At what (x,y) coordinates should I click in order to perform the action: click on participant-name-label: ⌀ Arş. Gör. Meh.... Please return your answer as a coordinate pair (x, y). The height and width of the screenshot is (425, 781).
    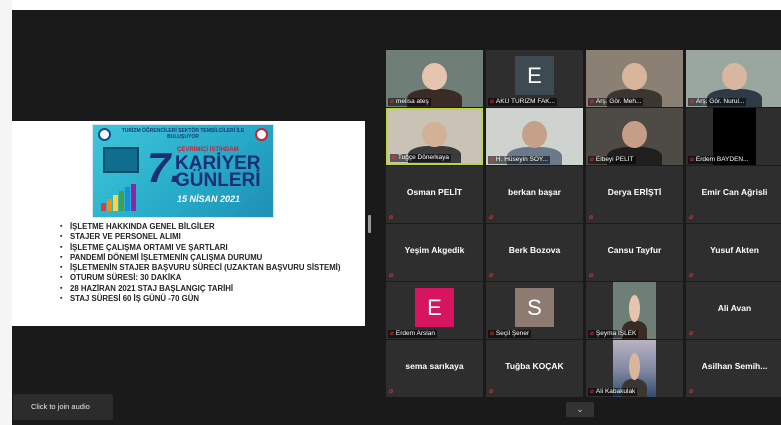
    Looking at the image, I should click on (616, 102).